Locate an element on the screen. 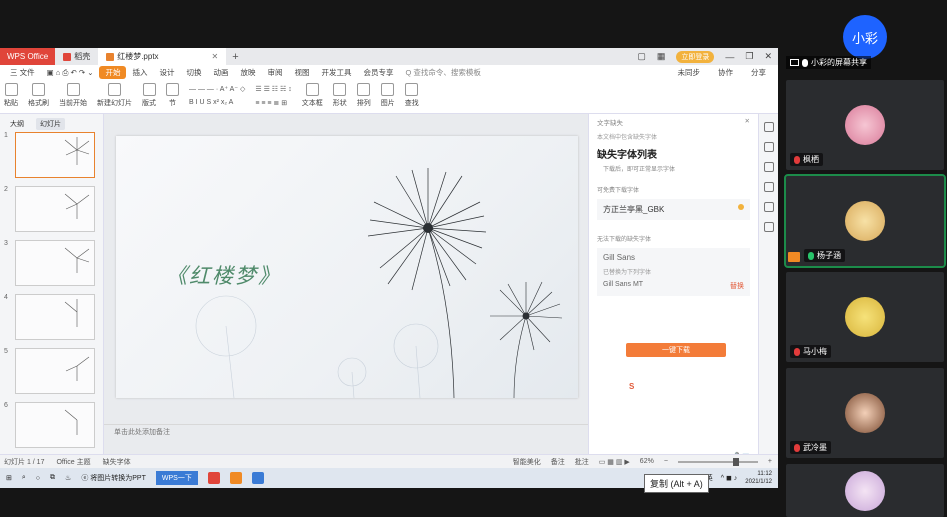  play-from-start-button: 当前开始 is located at coordinates (73, 95).